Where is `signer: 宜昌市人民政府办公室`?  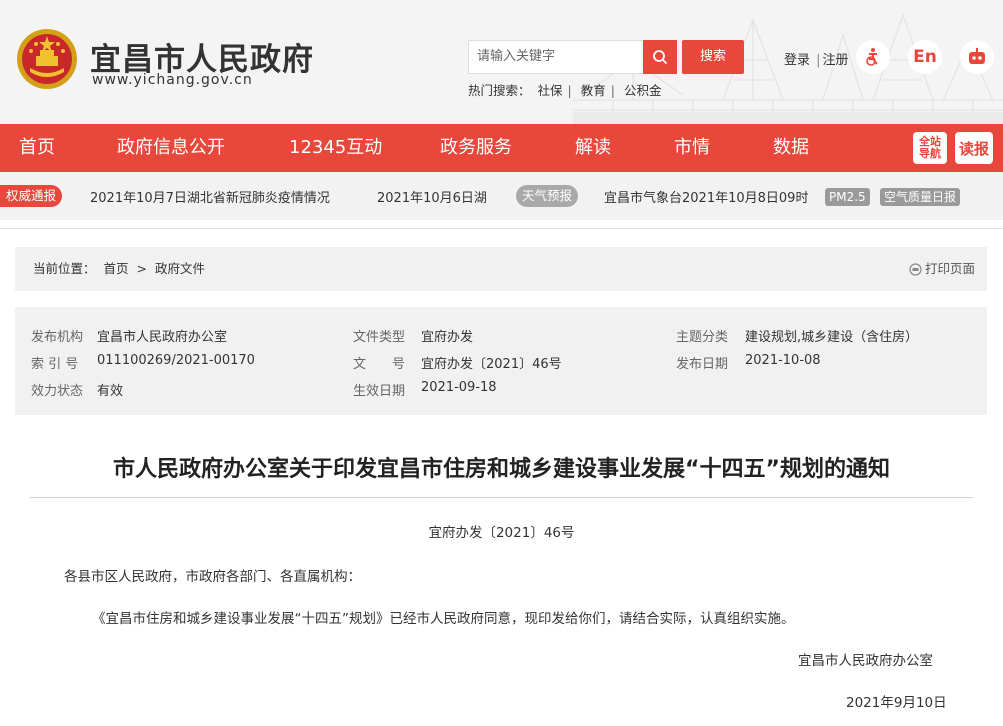
signer: 宜昌市人民政府办公室 is located at coordinates (865, 661).